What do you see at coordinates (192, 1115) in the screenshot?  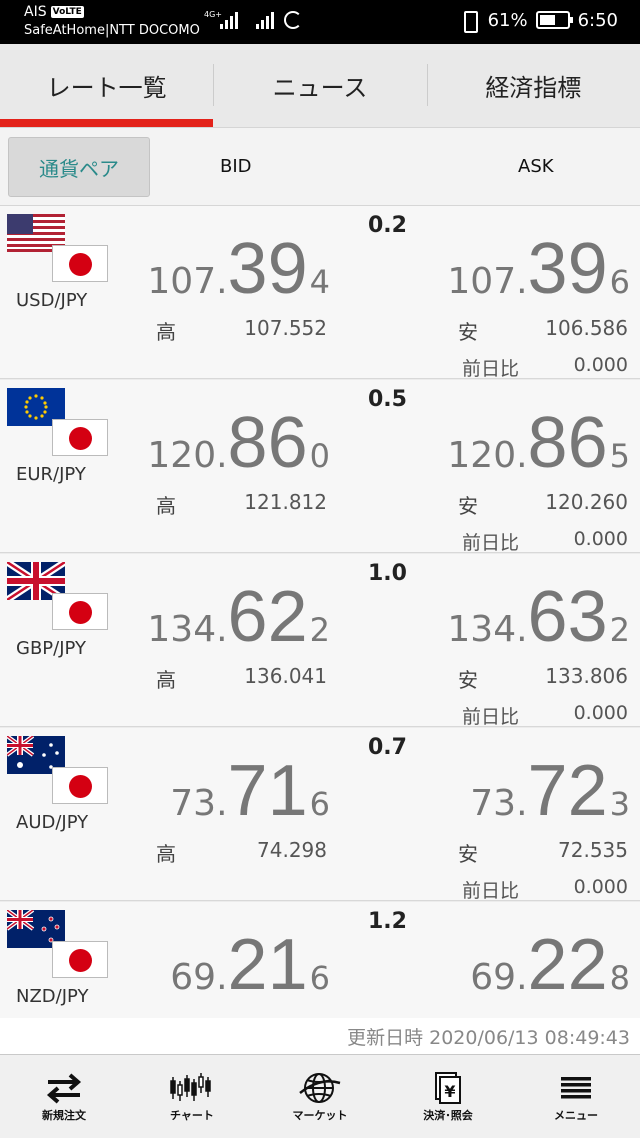 I see `nav-label: チャート` at bounding box center [192, 1115].